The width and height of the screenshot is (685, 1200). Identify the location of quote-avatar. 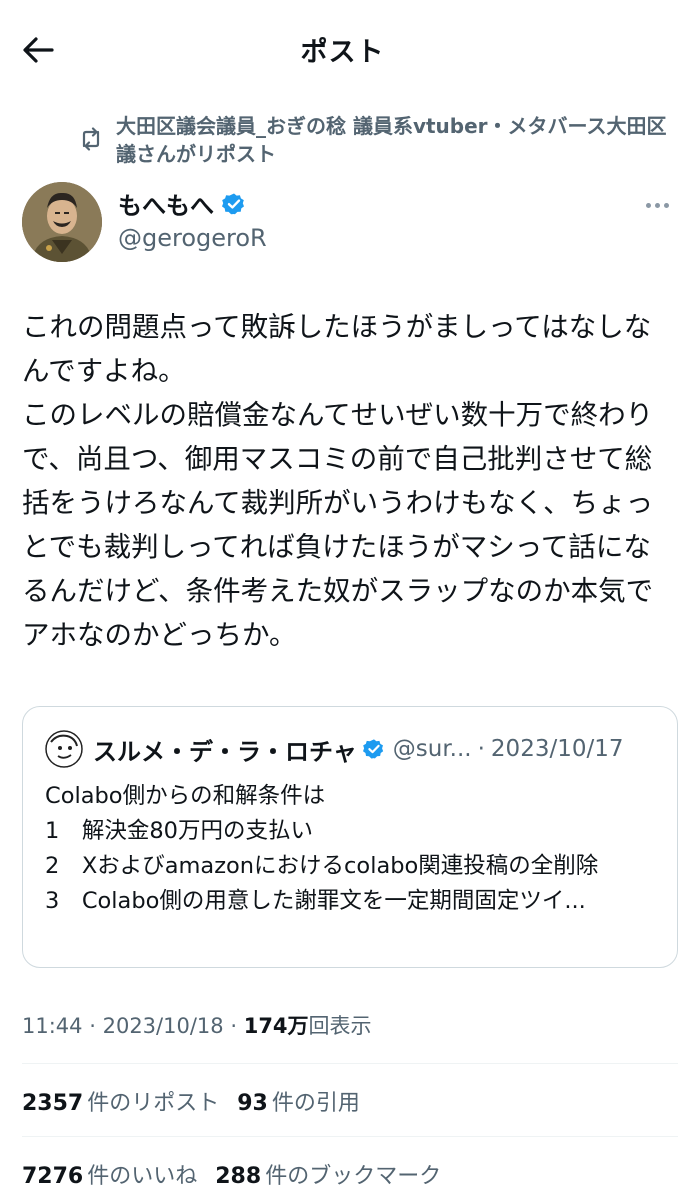
(64, 749).